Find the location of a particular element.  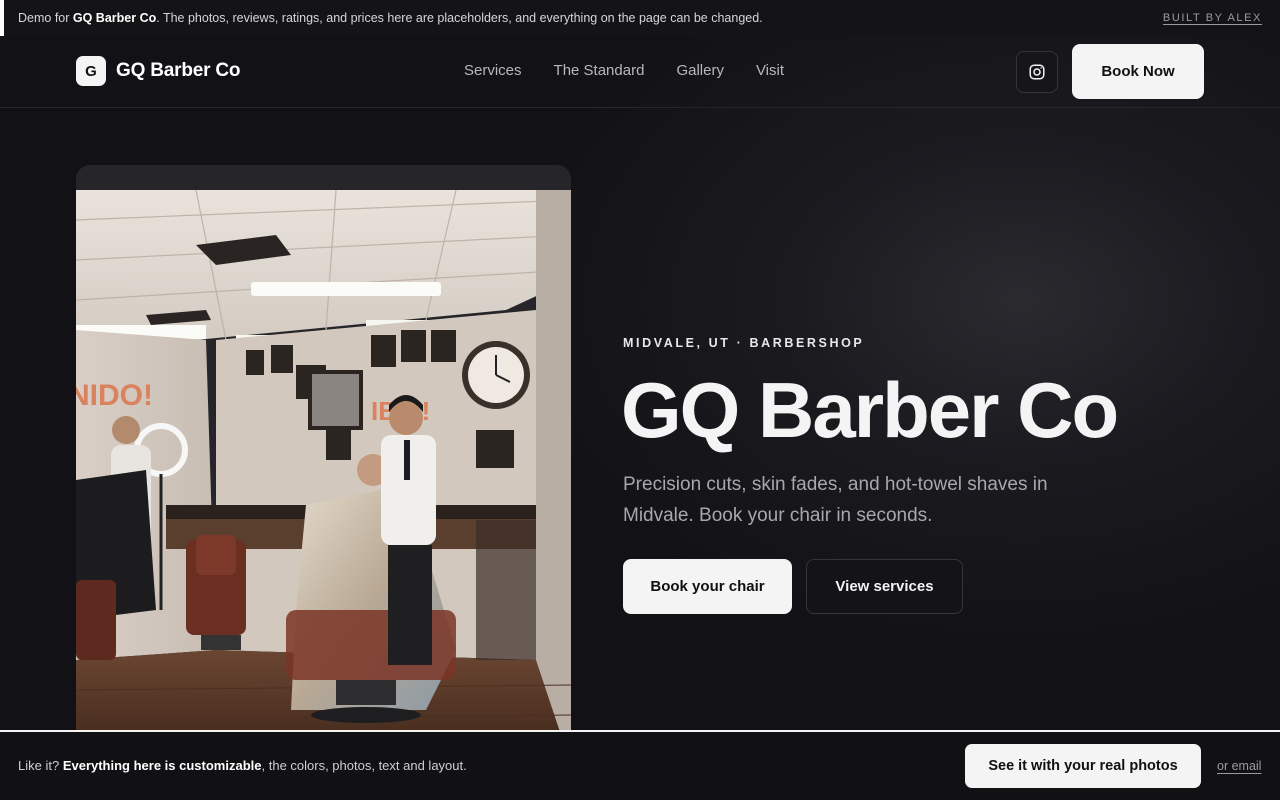

instagram-button is located at coordinates (1037, 72).